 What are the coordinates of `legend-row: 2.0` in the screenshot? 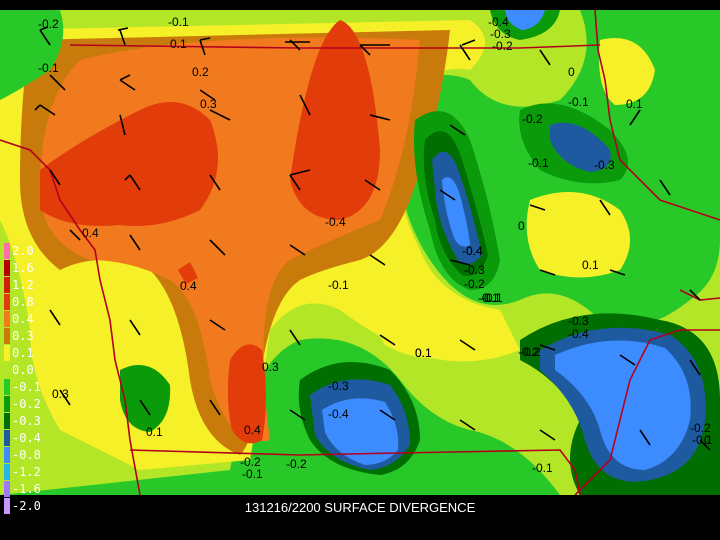 It's located at (34, 250).